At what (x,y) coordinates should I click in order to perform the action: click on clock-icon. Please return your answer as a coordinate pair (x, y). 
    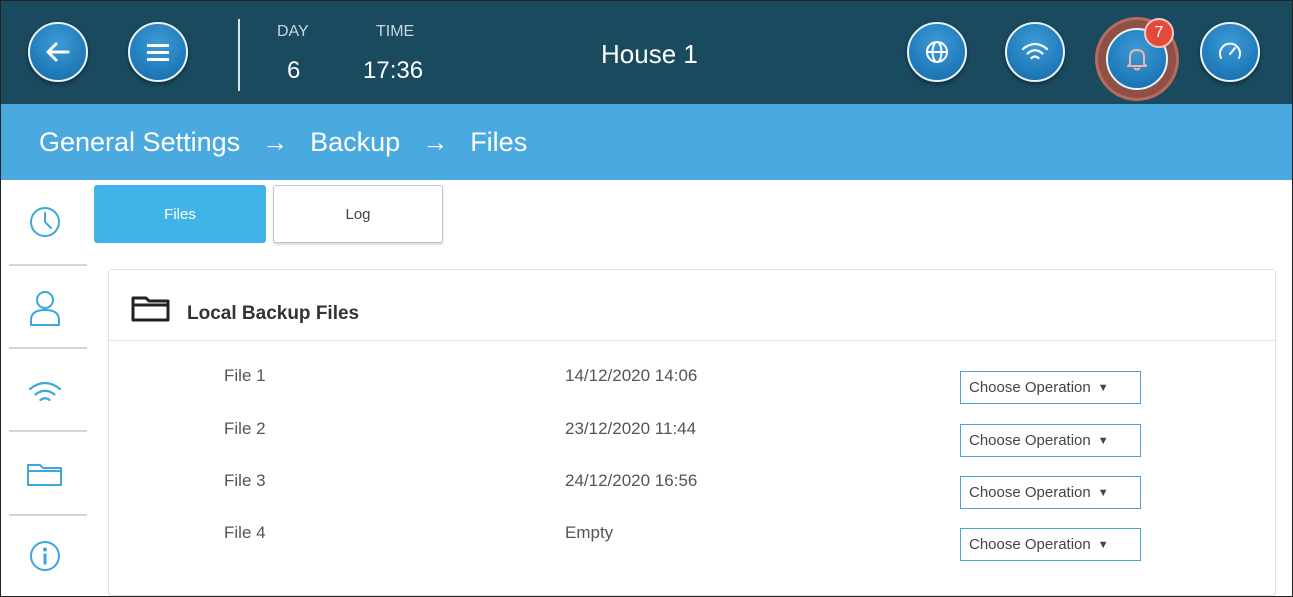
    Looking at the image, I should click on (45, 222).